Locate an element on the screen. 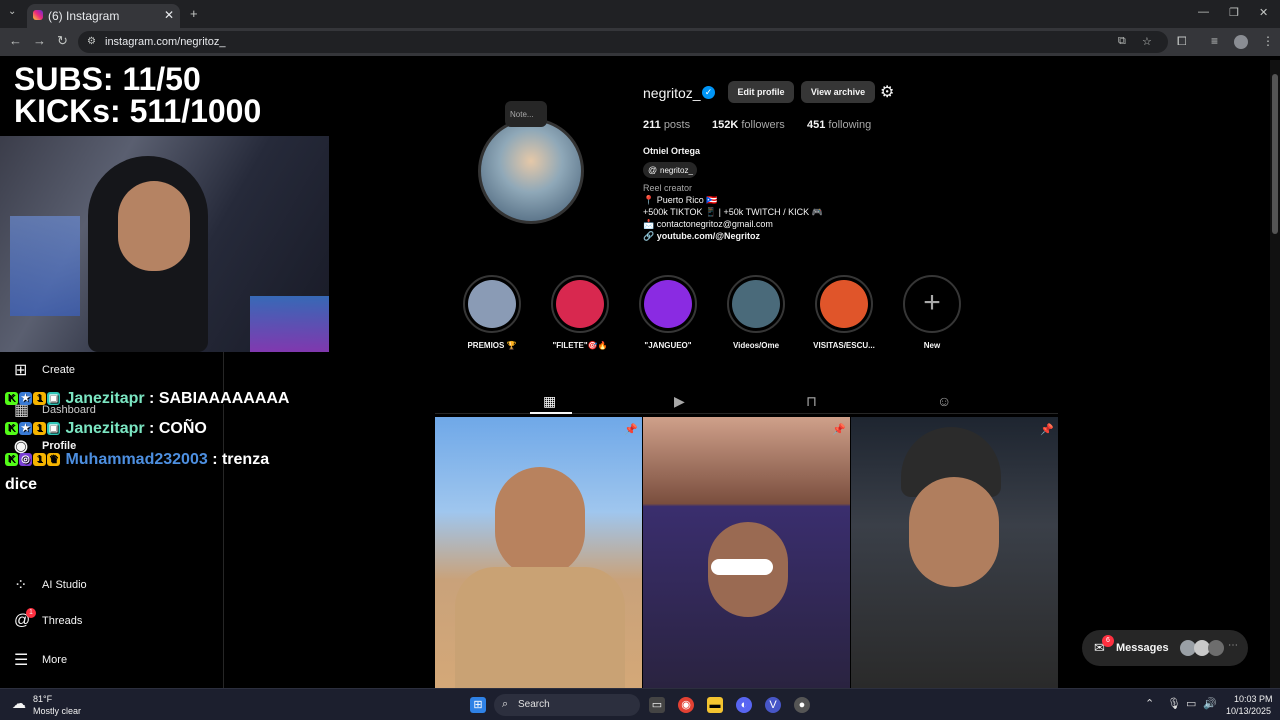  chat-text: : COÑO is located at coordinates (178, 428).